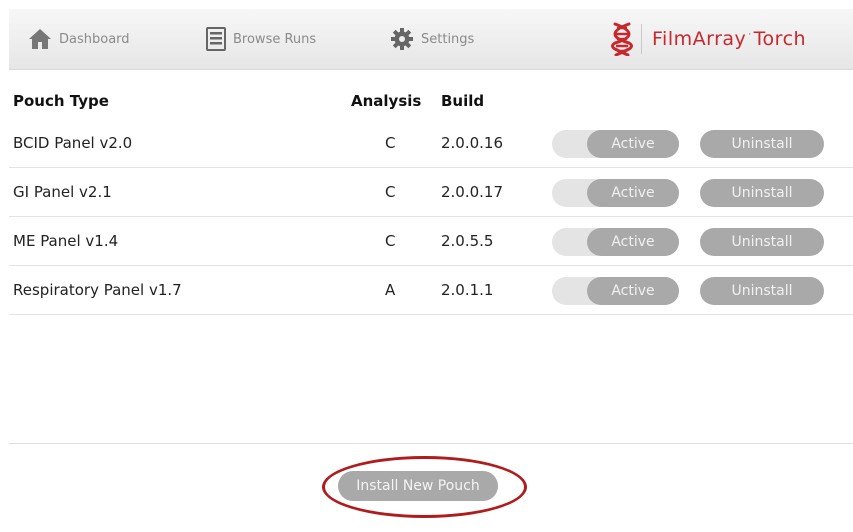  I want to click on brand-mark: ·, so click(750, 35).